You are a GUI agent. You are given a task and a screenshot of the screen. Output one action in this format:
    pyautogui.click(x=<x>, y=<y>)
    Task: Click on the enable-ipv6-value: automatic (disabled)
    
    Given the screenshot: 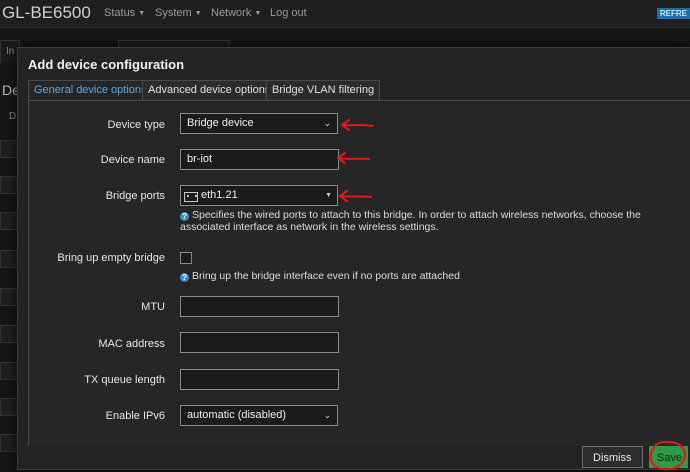 What is the action you would take?
    pyautogui.click(x=237, y=415)
    